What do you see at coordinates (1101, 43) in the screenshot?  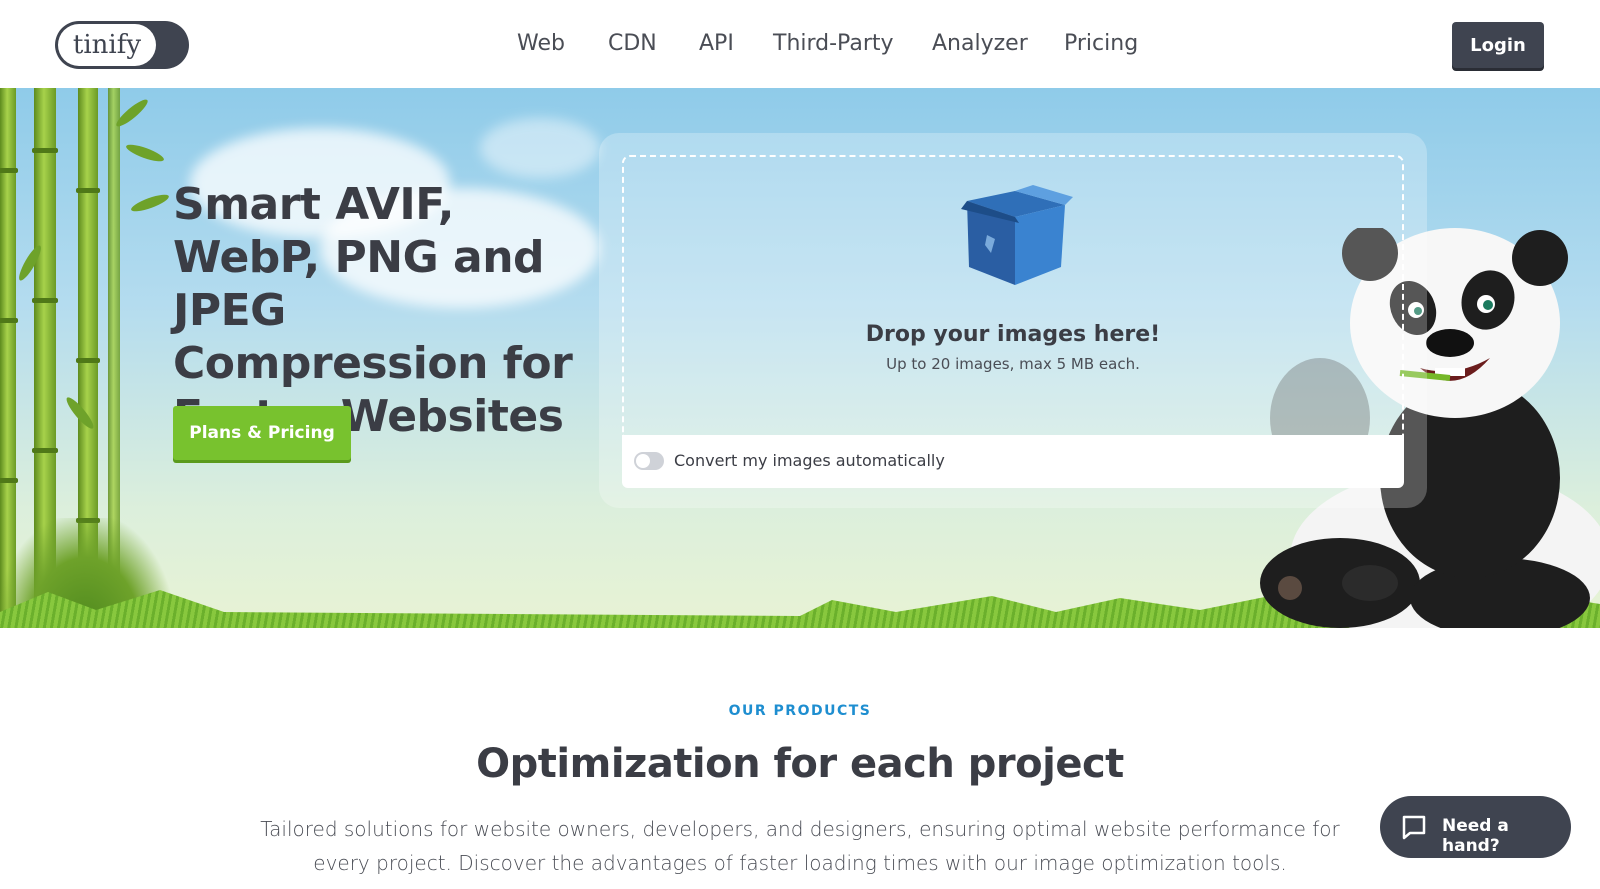 I see `nav-item-pricing: Pricing` at bounding box center [1101, 43].